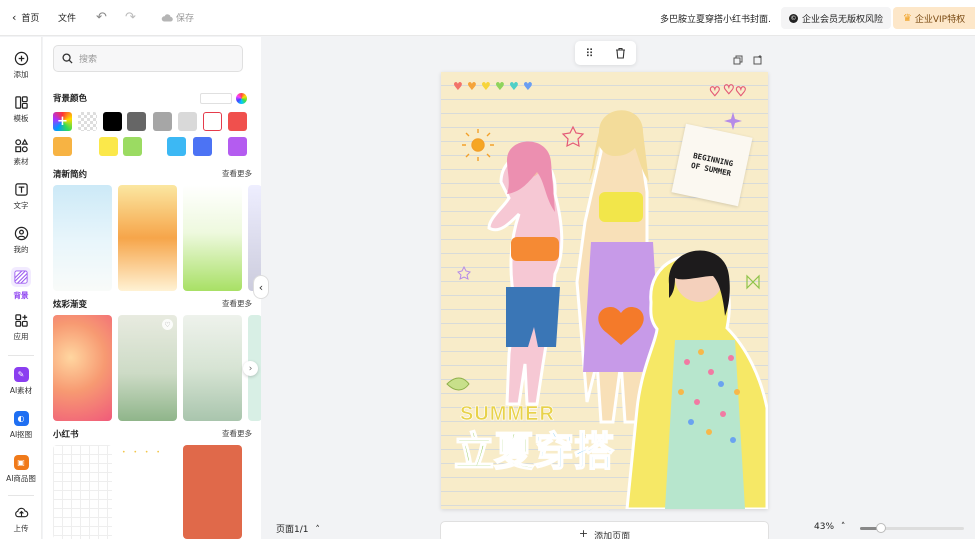  Describe the element at coordinates (237, 173) in the screenshot. I see `view-more-fresh: 查看更多` at that location.